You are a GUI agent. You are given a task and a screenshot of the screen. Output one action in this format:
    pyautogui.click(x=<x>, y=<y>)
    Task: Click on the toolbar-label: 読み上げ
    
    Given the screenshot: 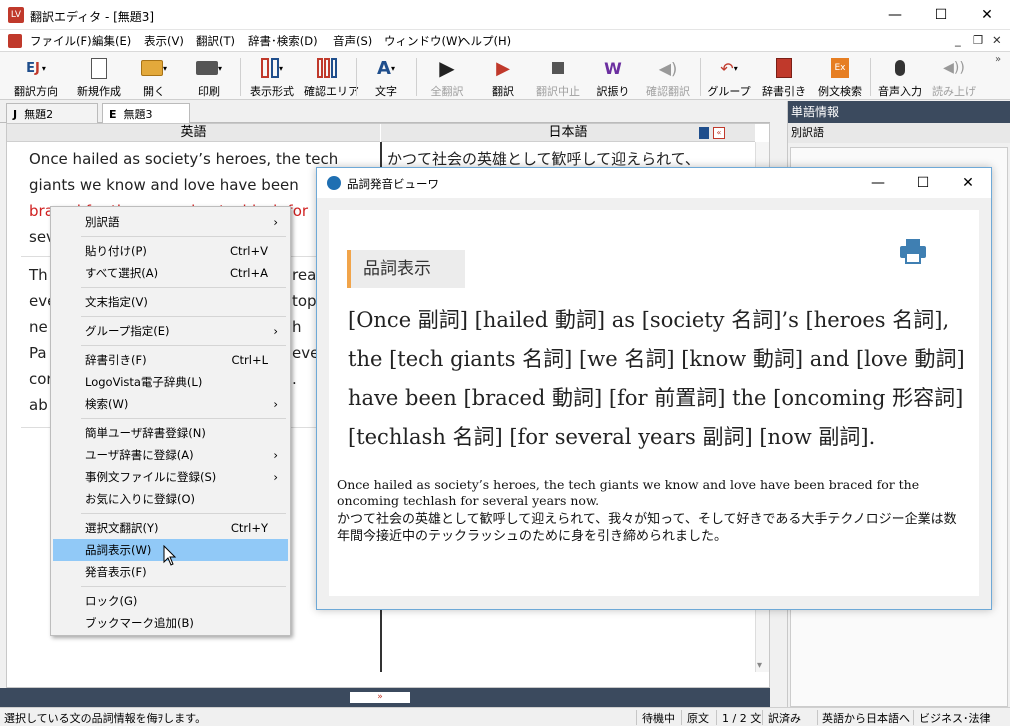 What is the action you would take?
    pyautogui.click(x=954, y=91)
    